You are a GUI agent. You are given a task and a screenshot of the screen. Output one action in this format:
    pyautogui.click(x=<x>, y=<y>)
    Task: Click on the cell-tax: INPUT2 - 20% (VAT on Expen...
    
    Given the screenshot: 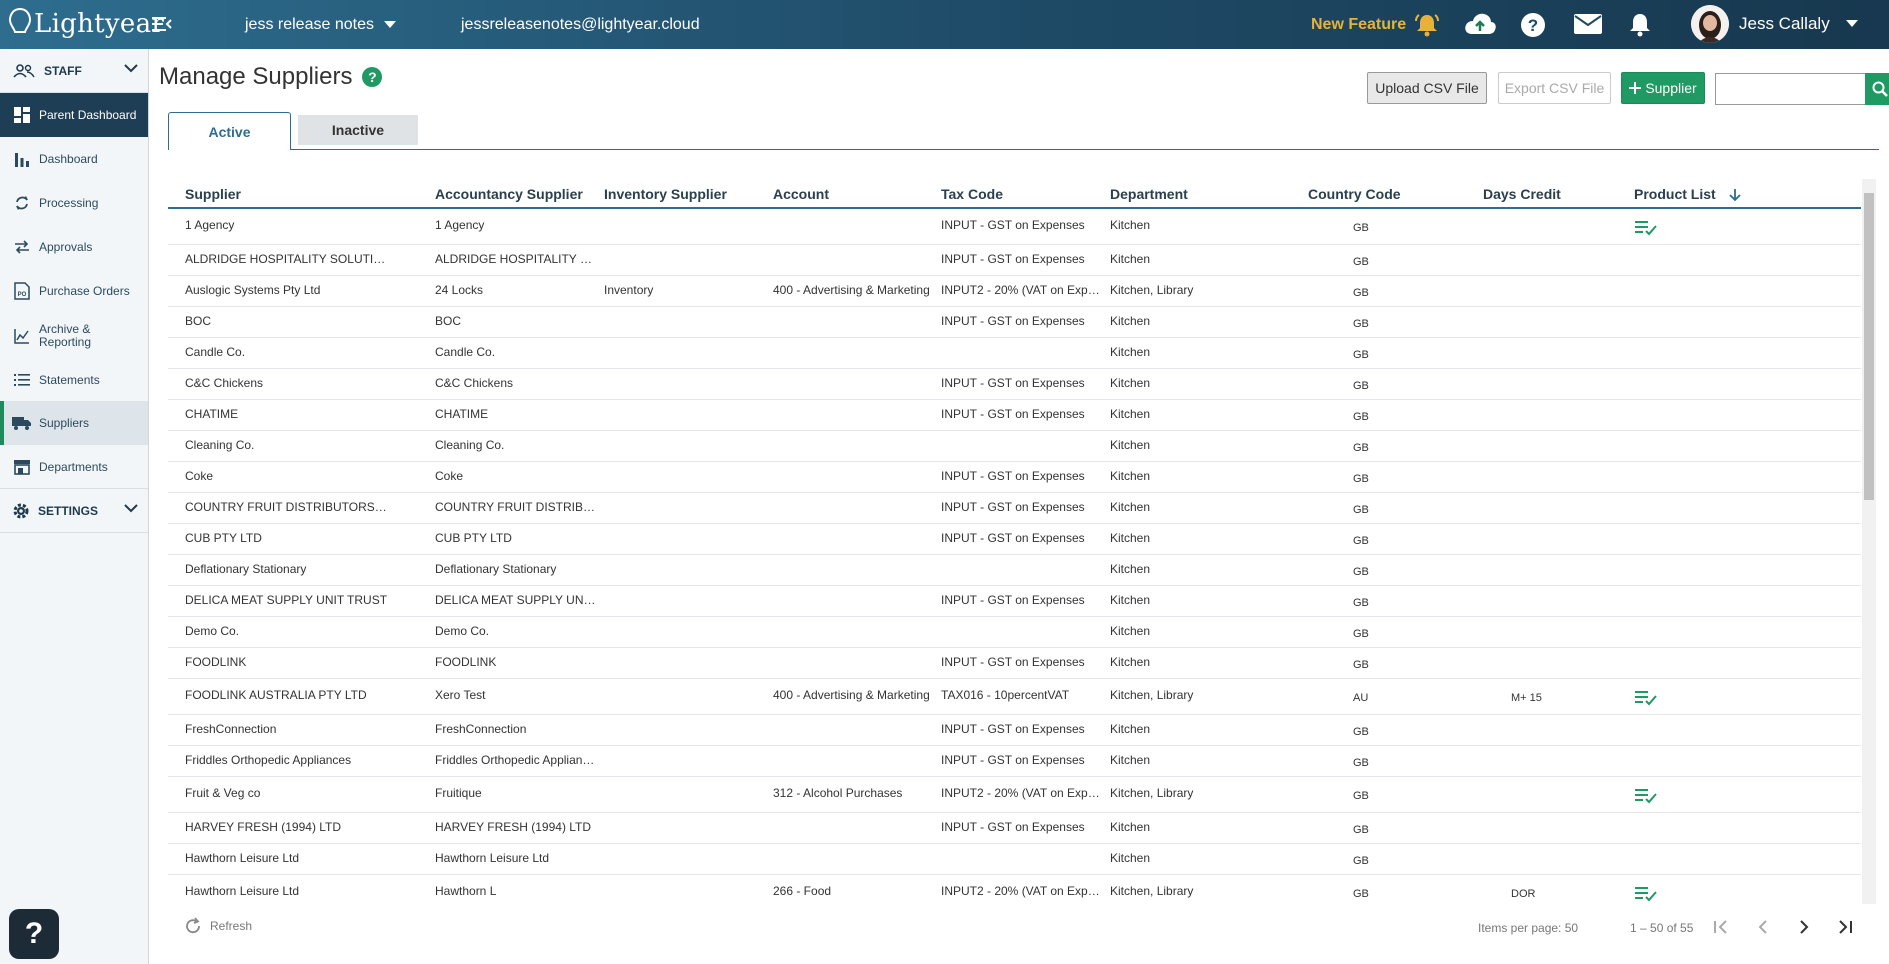 What is the action you would take?
    pyautogui.click(x=1023, y=289)
    